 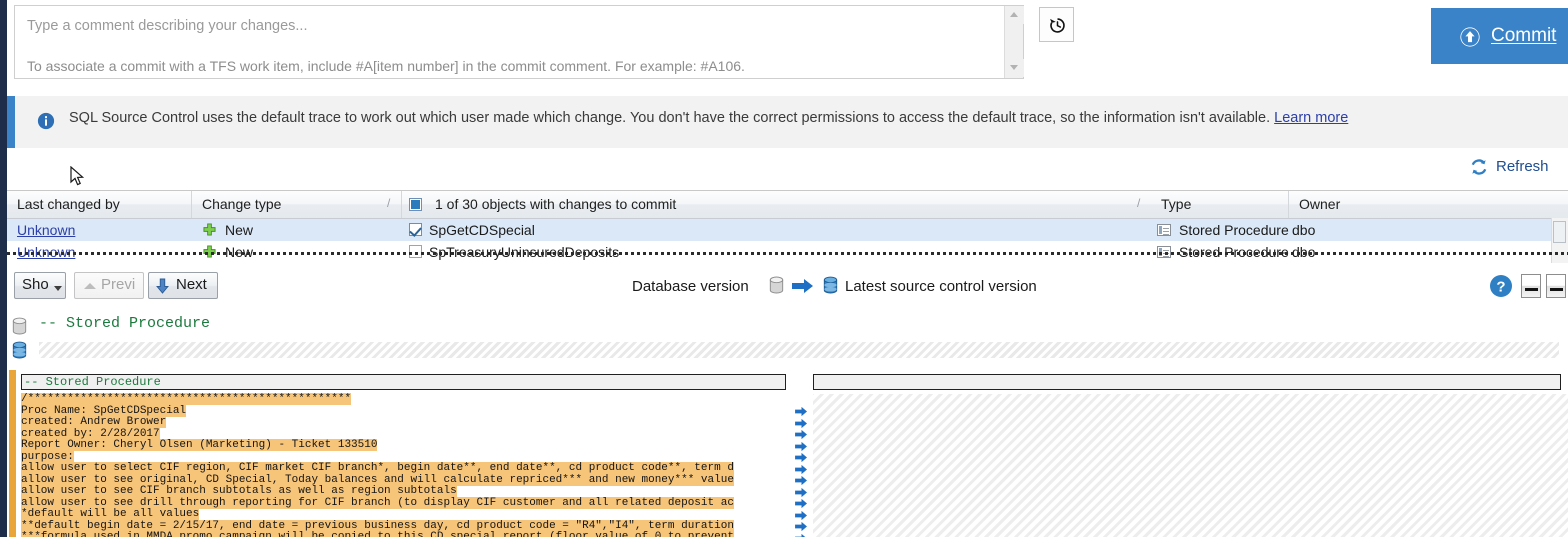 I want to click on splitter-handle, so click(x=787, y=253).